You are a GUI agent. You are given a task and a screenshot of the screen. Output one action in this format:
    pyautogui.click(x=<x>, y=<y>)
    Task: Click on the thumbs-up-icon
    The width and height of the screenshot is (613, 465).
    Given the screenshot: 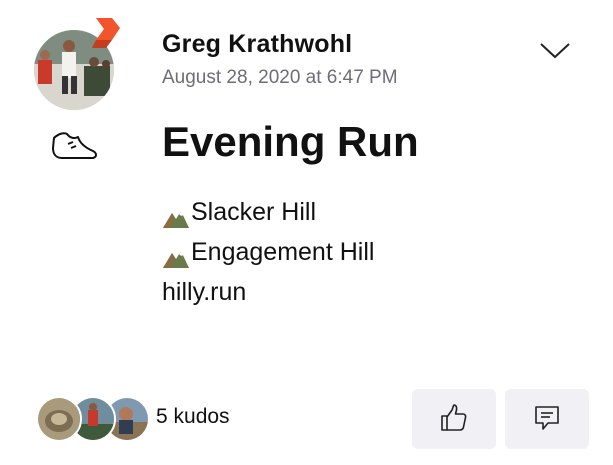 What is the action you would take?
    pyautogui.click(x=454, y=419)
    